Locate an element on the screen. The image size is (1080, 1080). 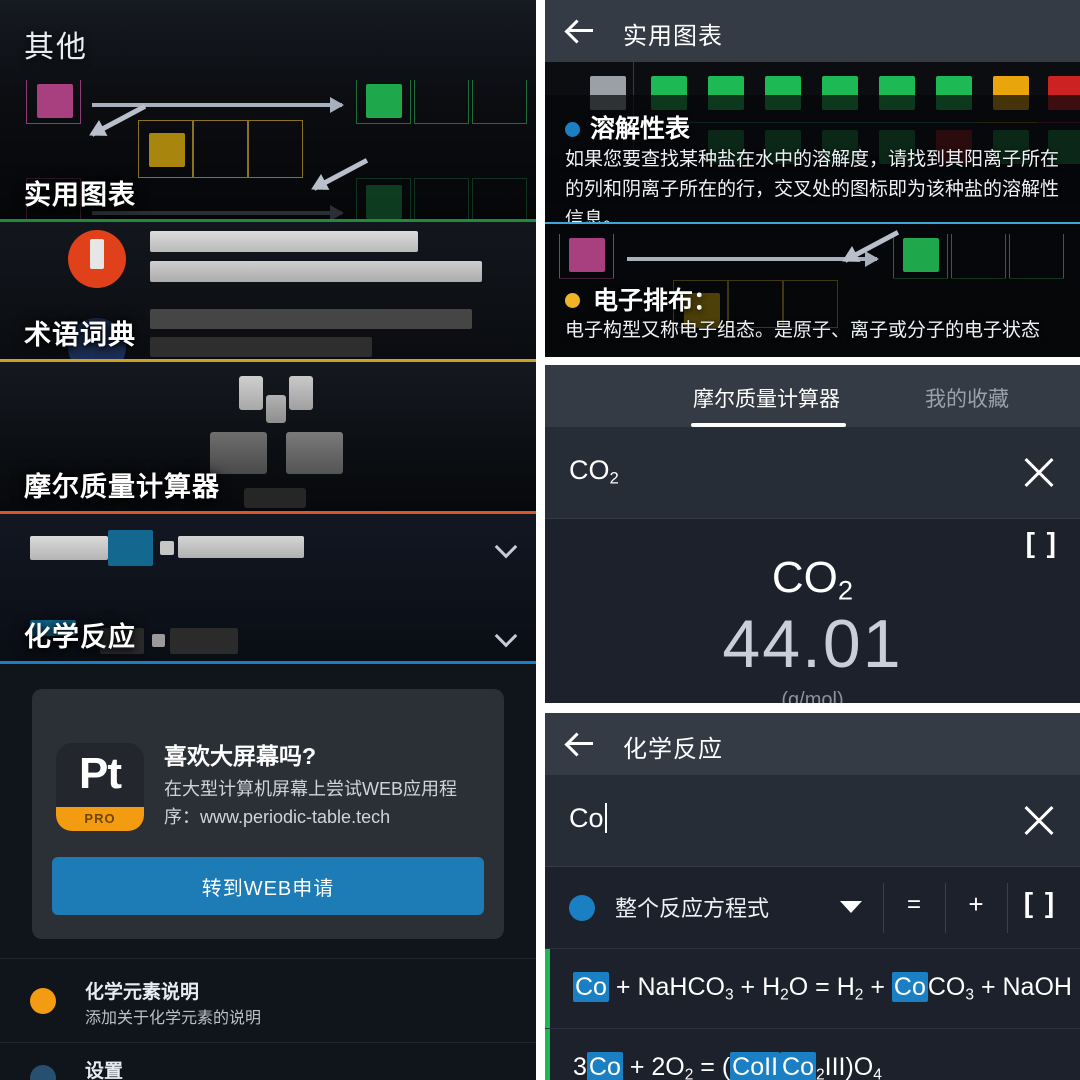
electron-config-preview: 电子排布： 电子构型又称电子组态。是原子、离子或分子的电子状态 is located at coordinates (812, 289).